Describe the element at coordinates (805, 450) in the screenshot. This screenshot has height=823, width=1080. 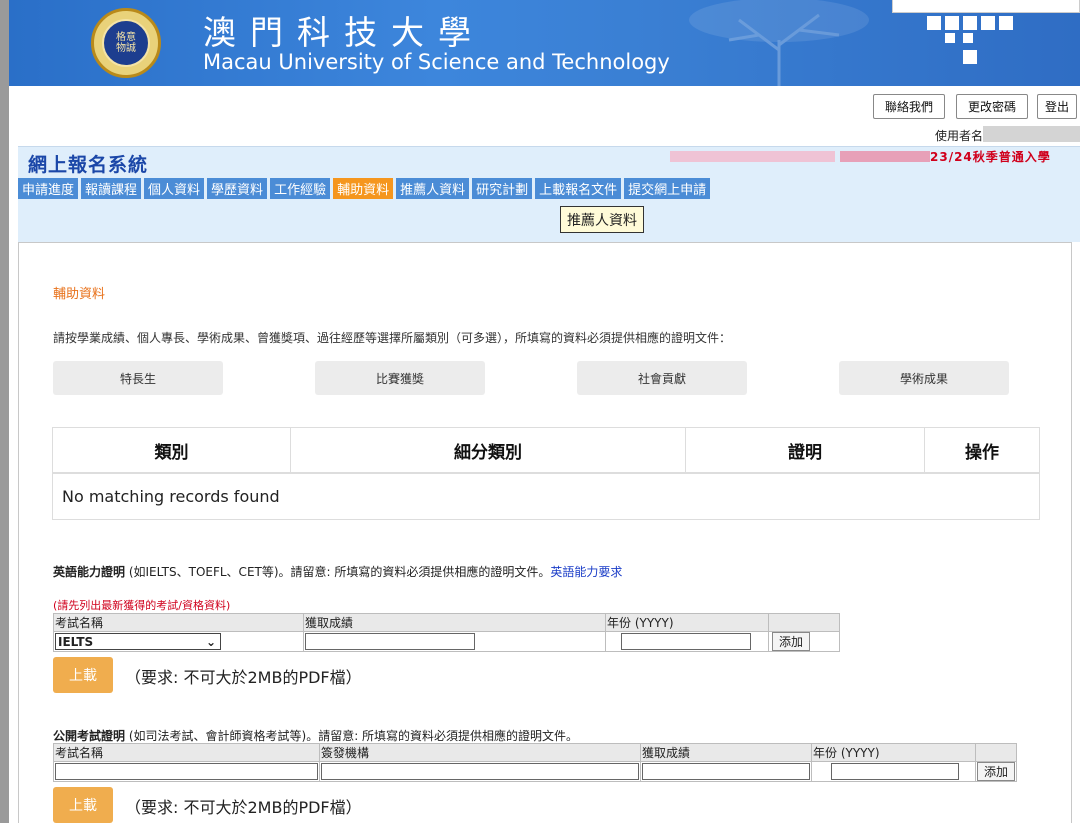
I see `column-header-proof: 證明` at that location.